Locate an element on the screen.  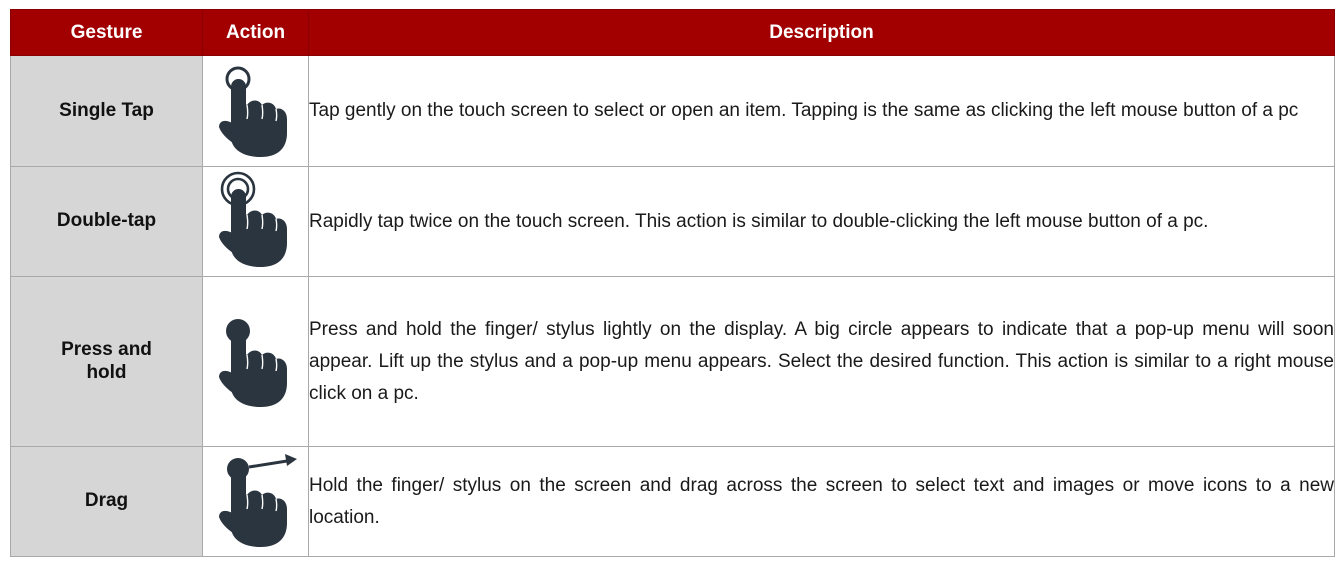
header-row: Gesture Action Description is located at coordinates (672, 32).